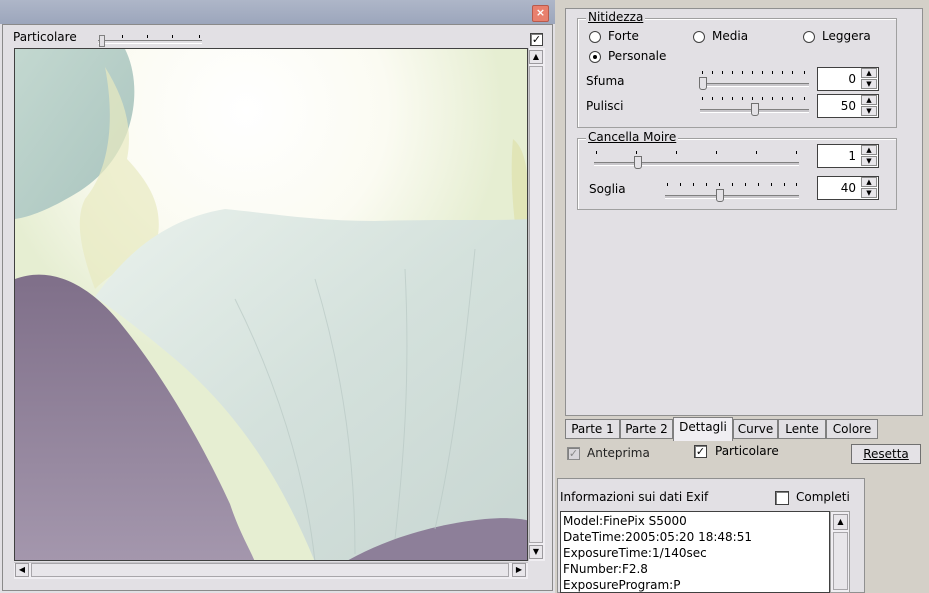  I want to click on scroll-left-button: ◀, so click(22, 570).